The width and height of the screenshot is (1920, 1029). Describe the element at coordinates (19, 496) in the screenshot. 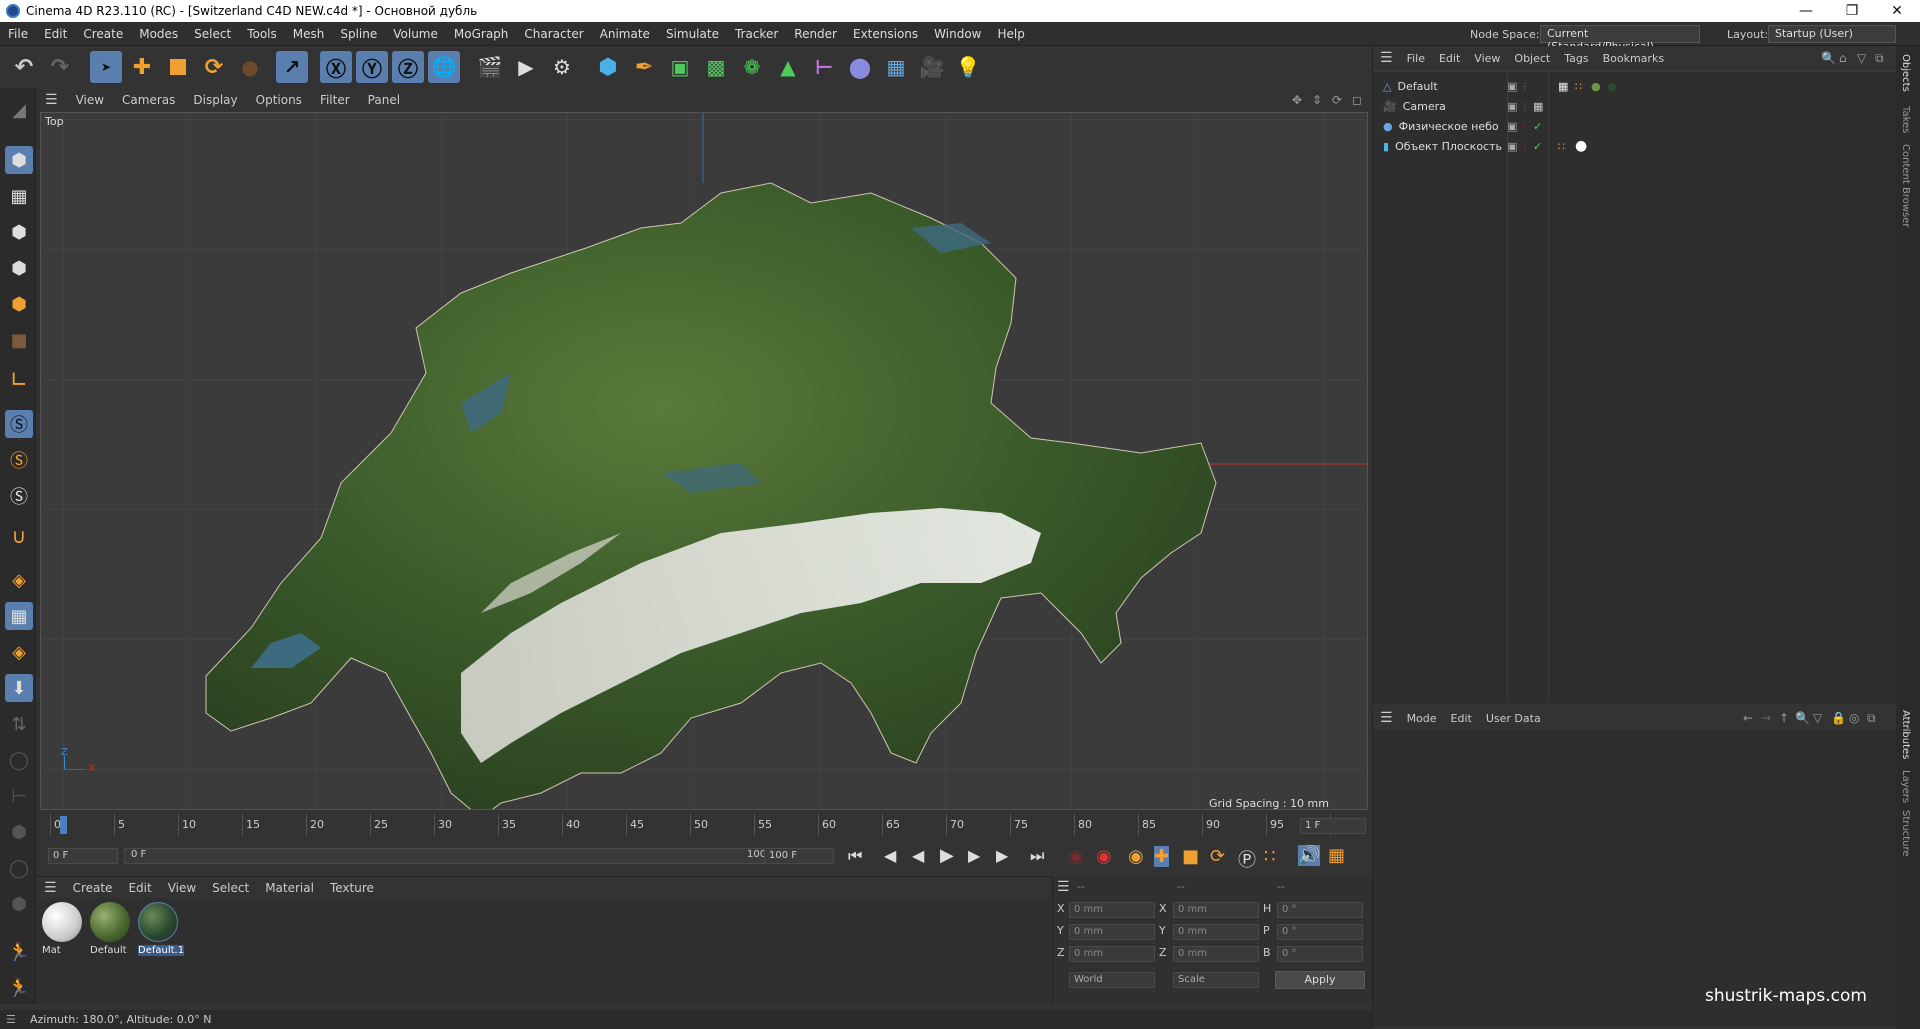

I see `workplane-snap-icon: Ⓢ` at that location.